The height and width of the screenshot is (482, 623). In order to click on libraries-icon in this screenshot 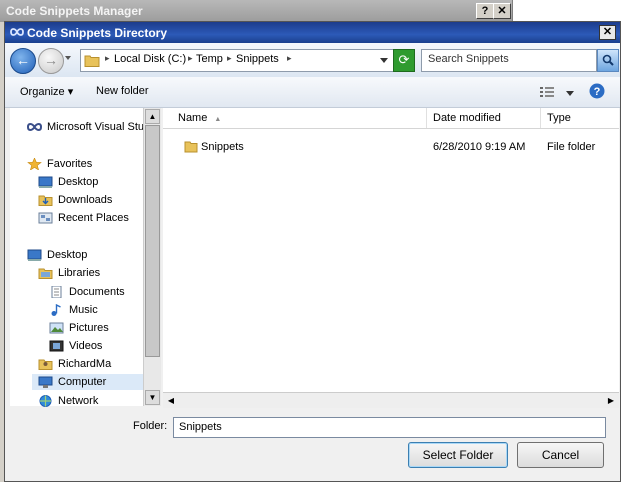, I will do `click(45, 274)`.